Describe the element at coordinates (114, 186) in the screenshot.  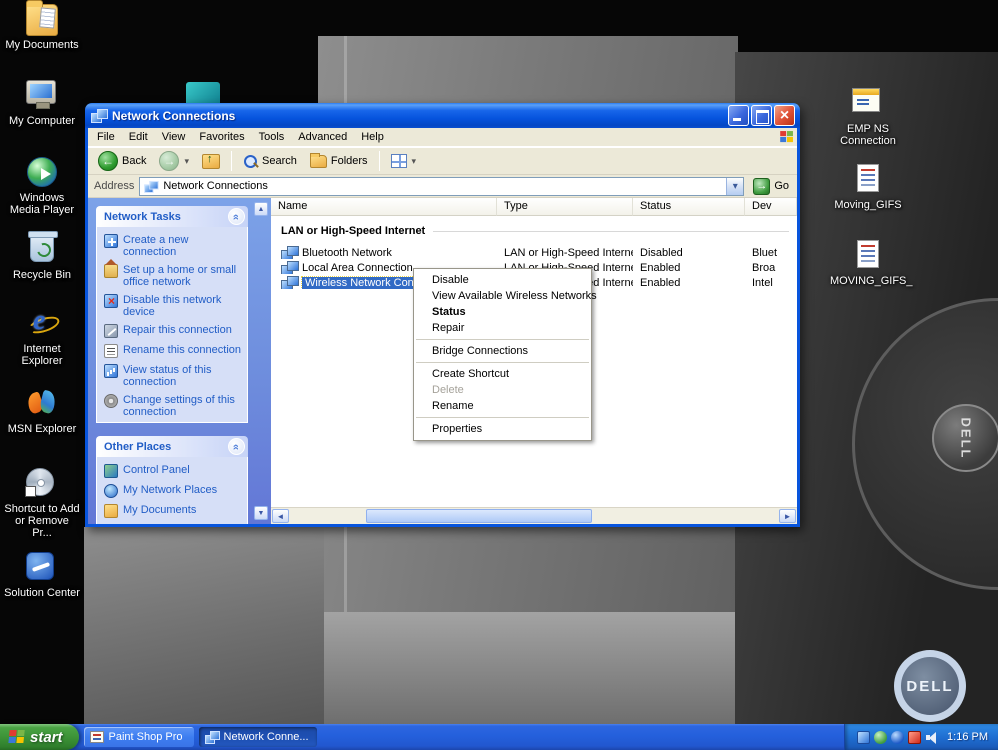
I see `address-label: Address` at that location.